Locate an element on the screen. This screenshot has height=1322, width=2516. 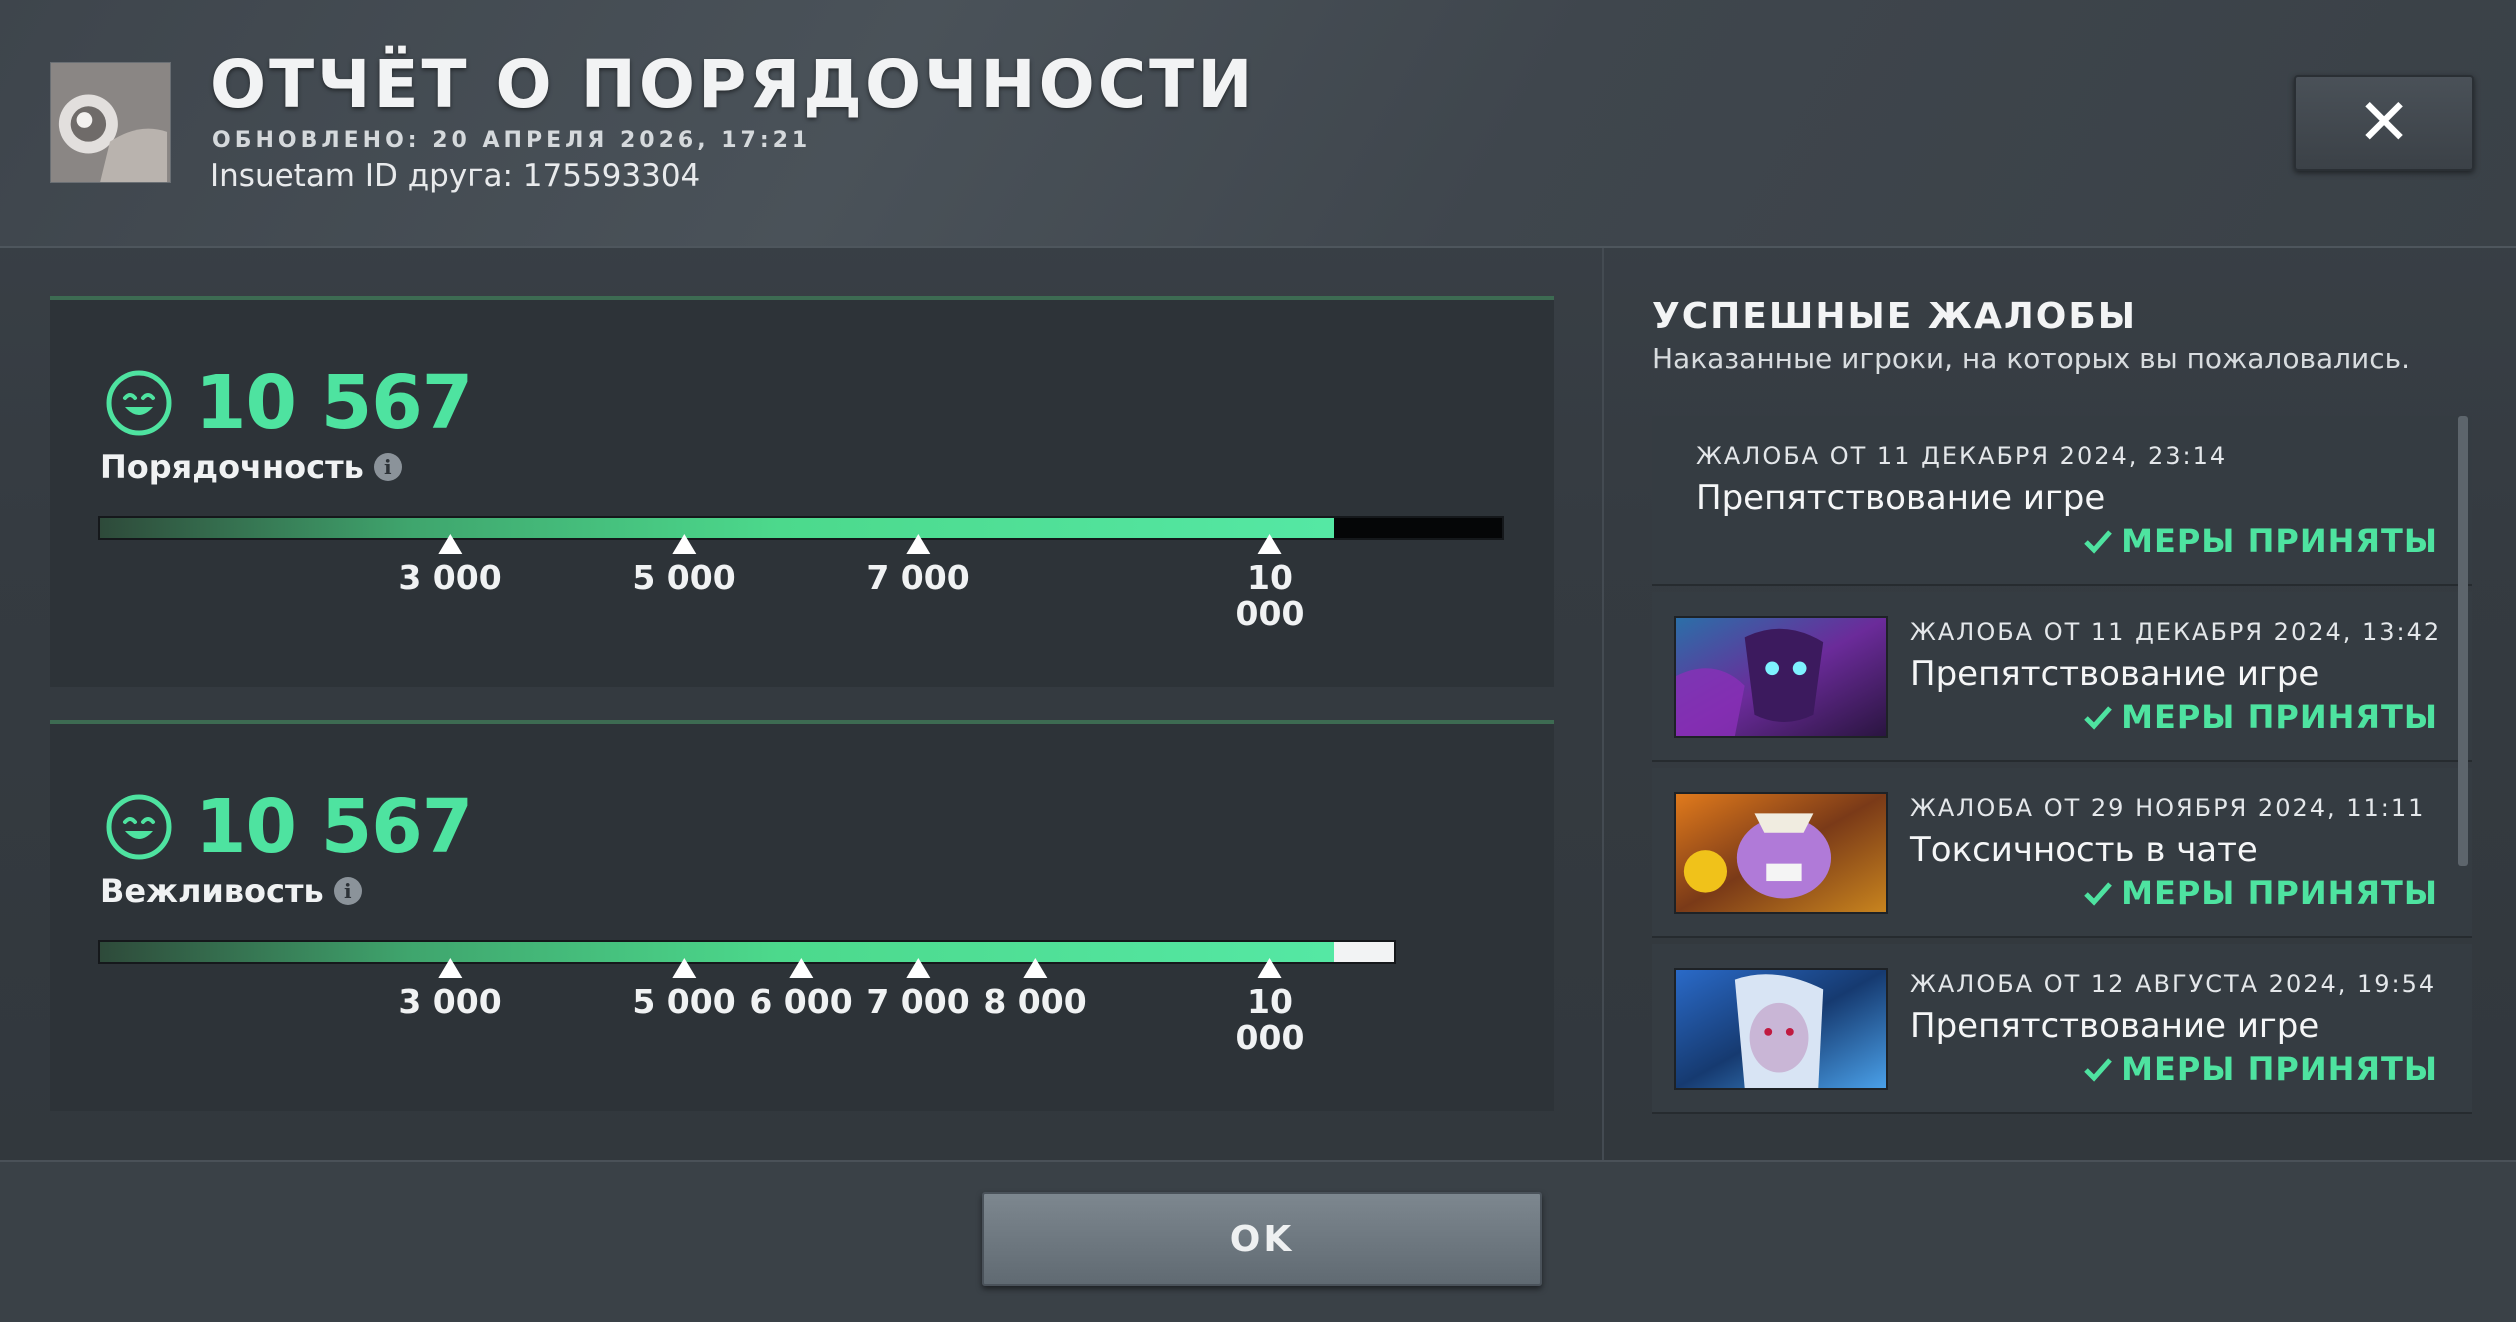
report-date: ЖАЛОБА ОТ 29 НОЯБРЯ 2024, 11:11 is located at coordinates (2168, 808).